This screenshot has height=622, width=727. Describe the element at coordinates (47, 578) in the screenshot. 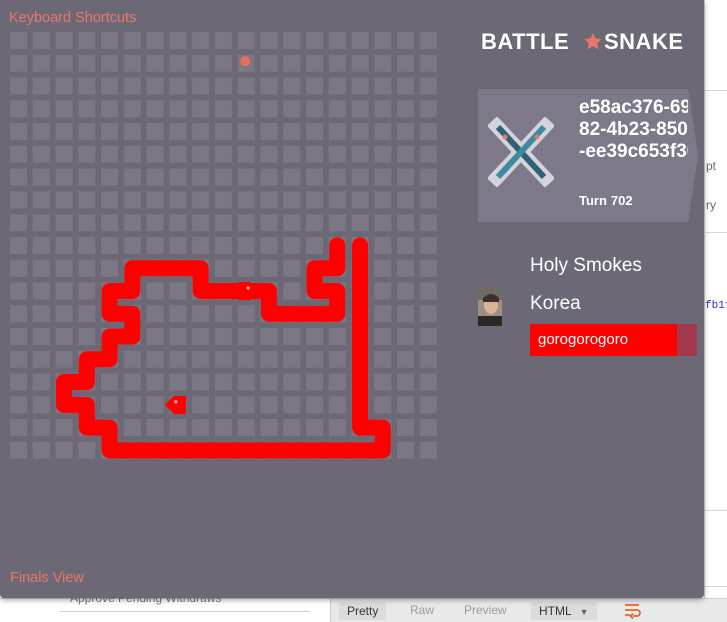

I see `finals-view-link: Finals View` at that location.